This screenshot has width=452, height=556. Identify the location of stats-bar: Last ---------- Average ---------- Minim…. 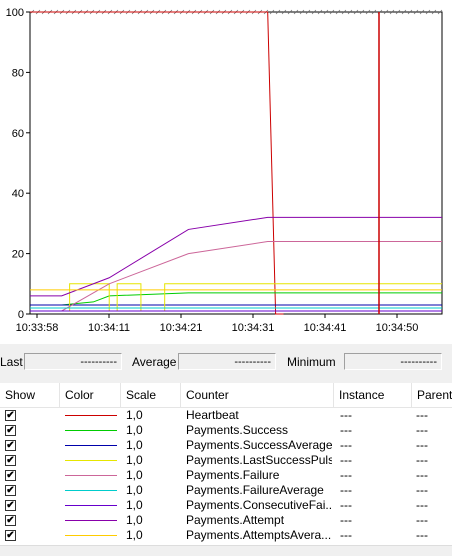
(226, 364).